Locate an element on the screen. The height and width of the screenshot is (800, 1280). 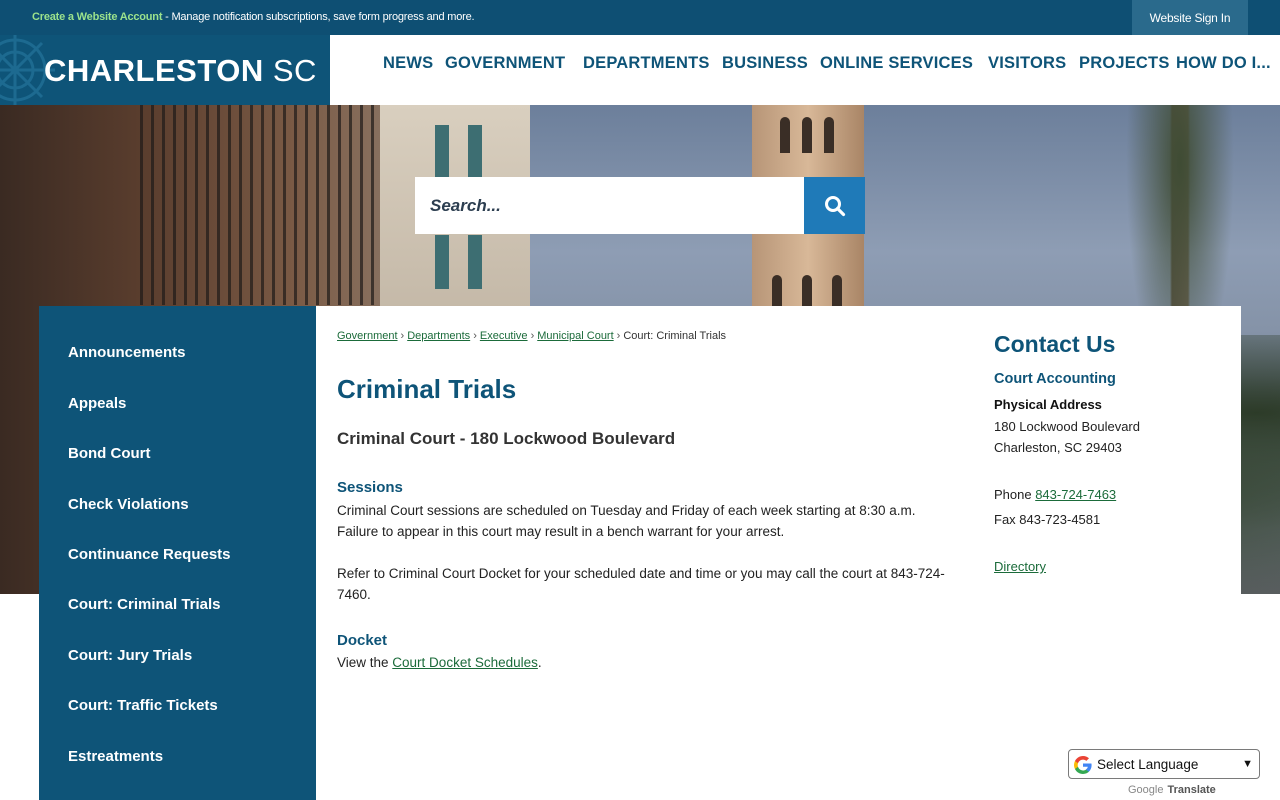
powered-by-google-translate: Google Translate is located at coordinates (1172, 790).